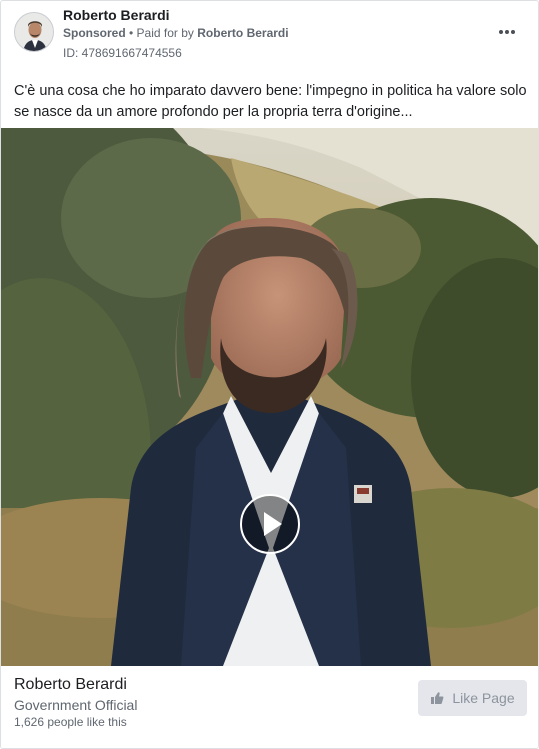 The width and height of the screenshot is (539, 749). I want to click on author-avatar, so click(34, 32).